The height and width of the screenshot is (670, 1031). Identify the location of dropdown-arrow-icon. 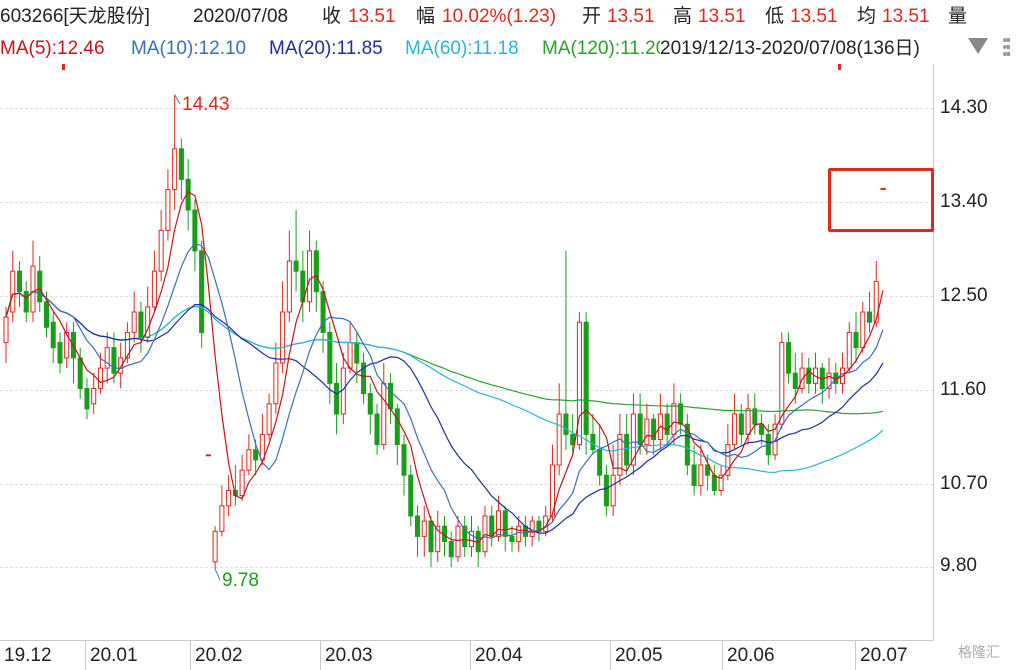
(978, 46).